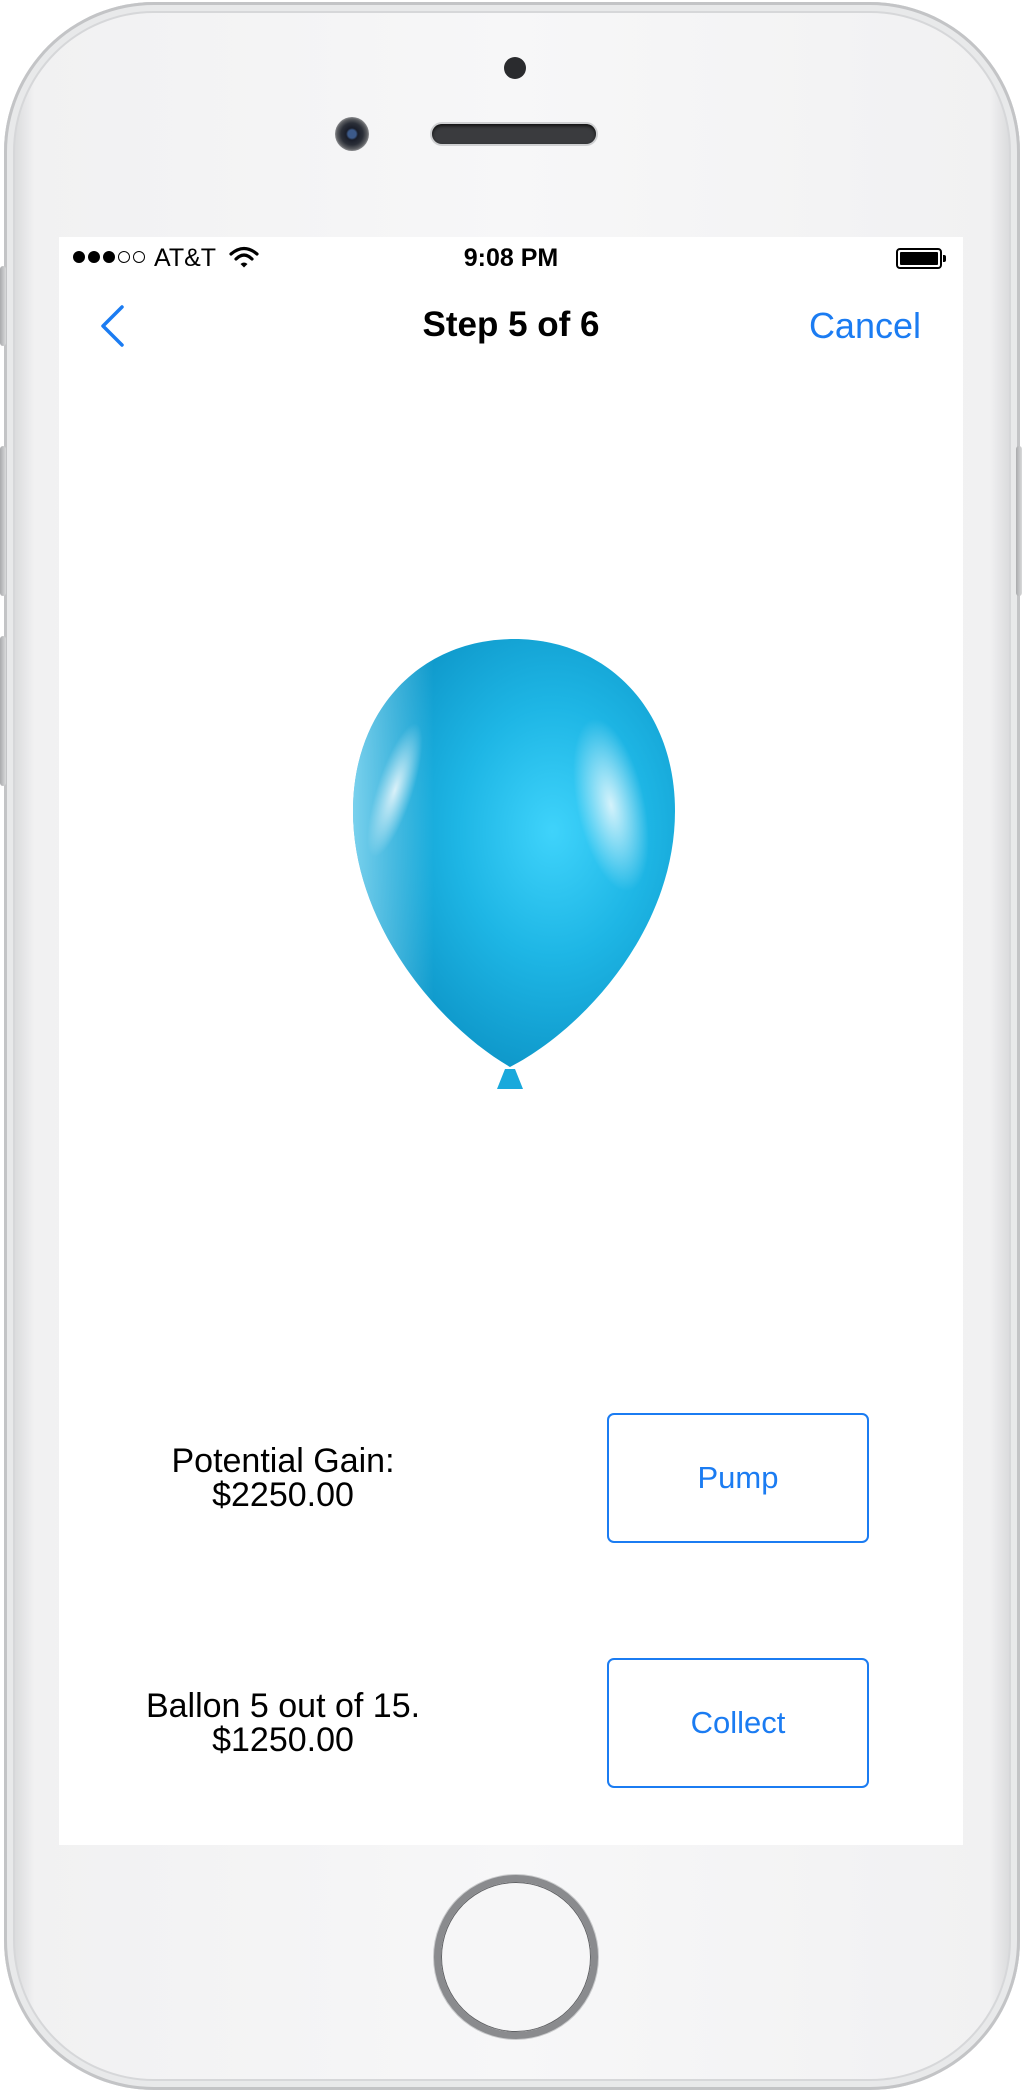 The height and width of the screenshot is (2093, 1024). Describe the element at coordinates (514, 865) in the screenshot. I see `balloon-icon` at that location.